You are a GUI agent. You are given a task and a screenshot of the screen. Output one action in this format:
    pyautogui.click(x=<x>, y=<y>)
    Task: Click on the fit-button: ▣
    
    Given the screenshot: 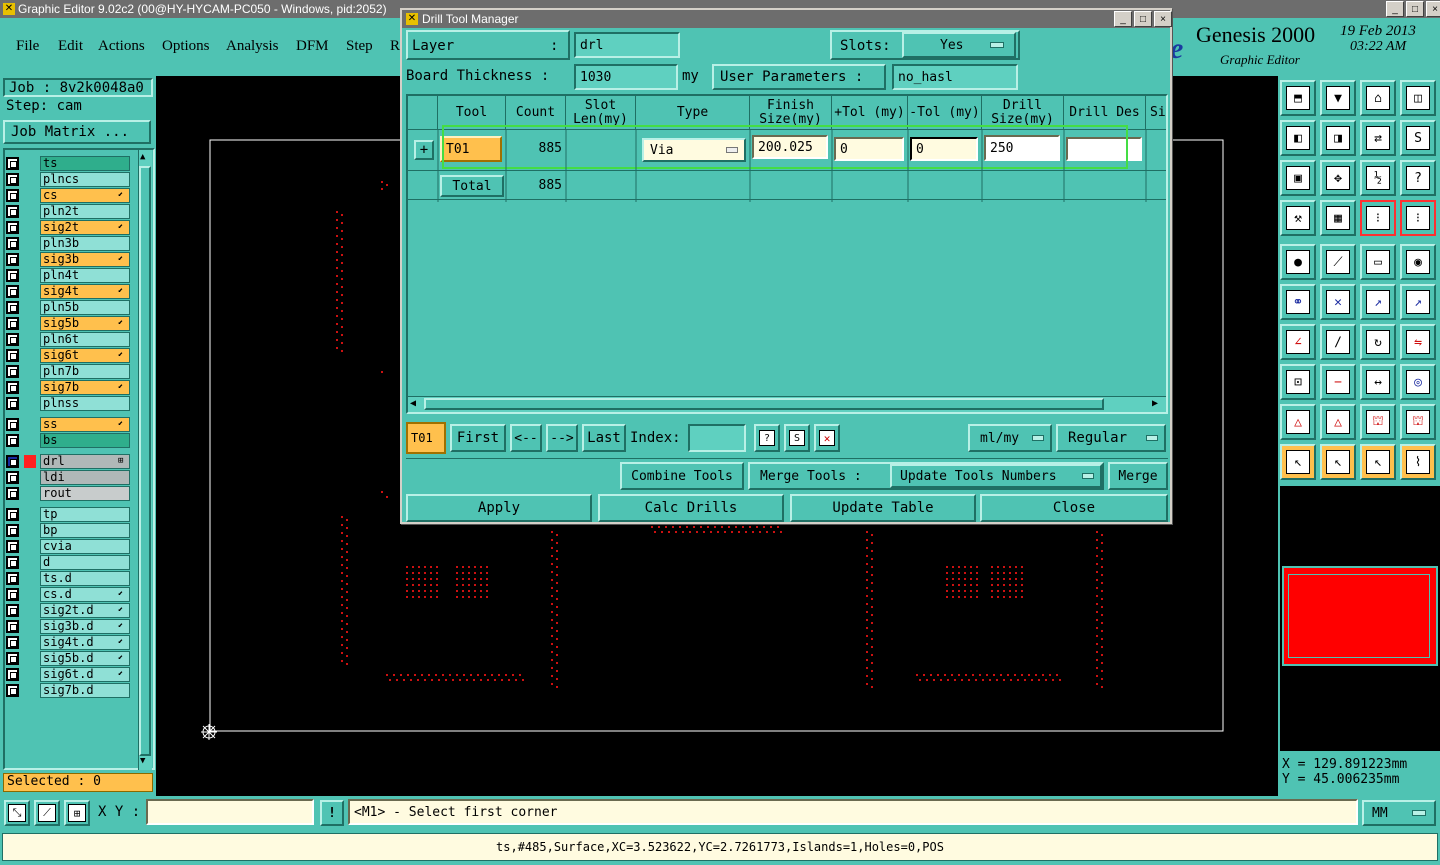 What is the action you would take?
    pyautogui.click(x=1298, y=178)
    